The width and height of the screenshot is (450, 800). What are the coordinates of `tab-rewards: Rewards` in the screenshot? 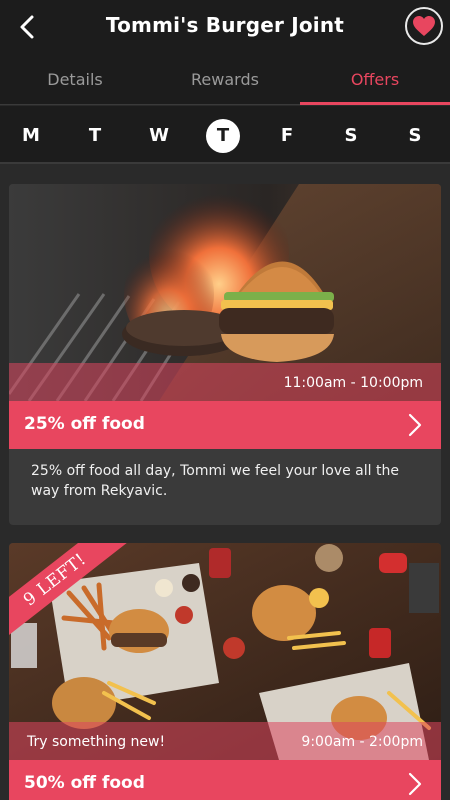 It's located at (225, 81).